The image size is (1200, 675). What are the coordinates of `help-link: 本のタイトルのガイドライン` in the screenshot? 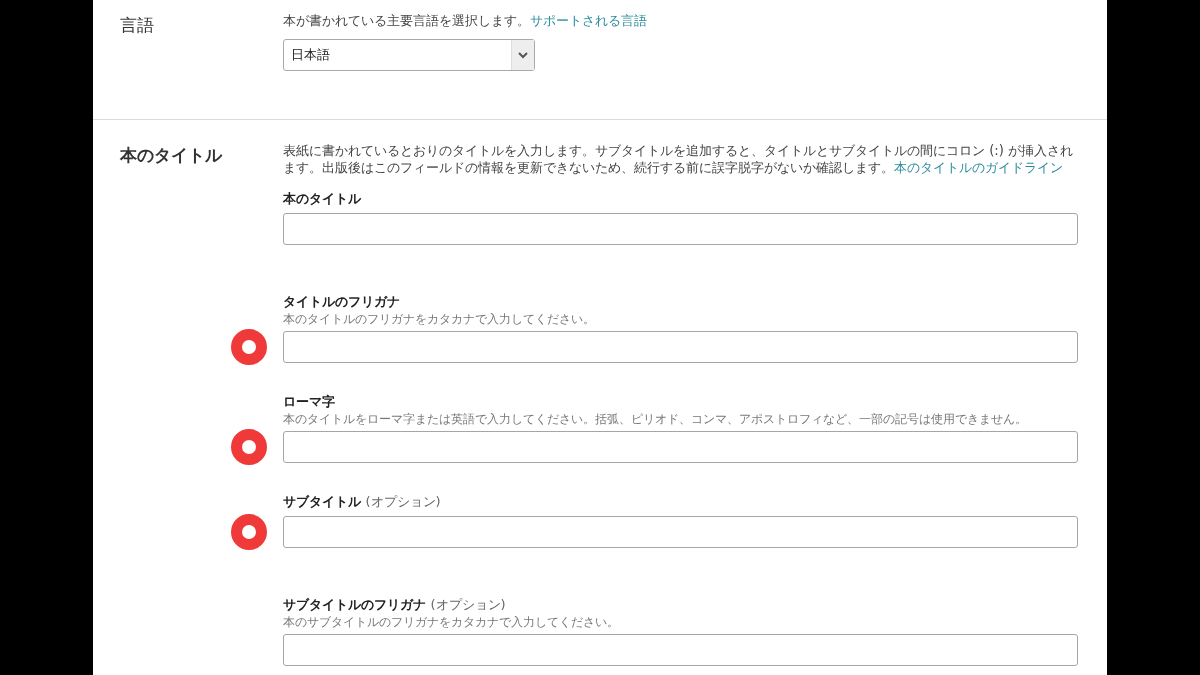 It's located at (978, 167).